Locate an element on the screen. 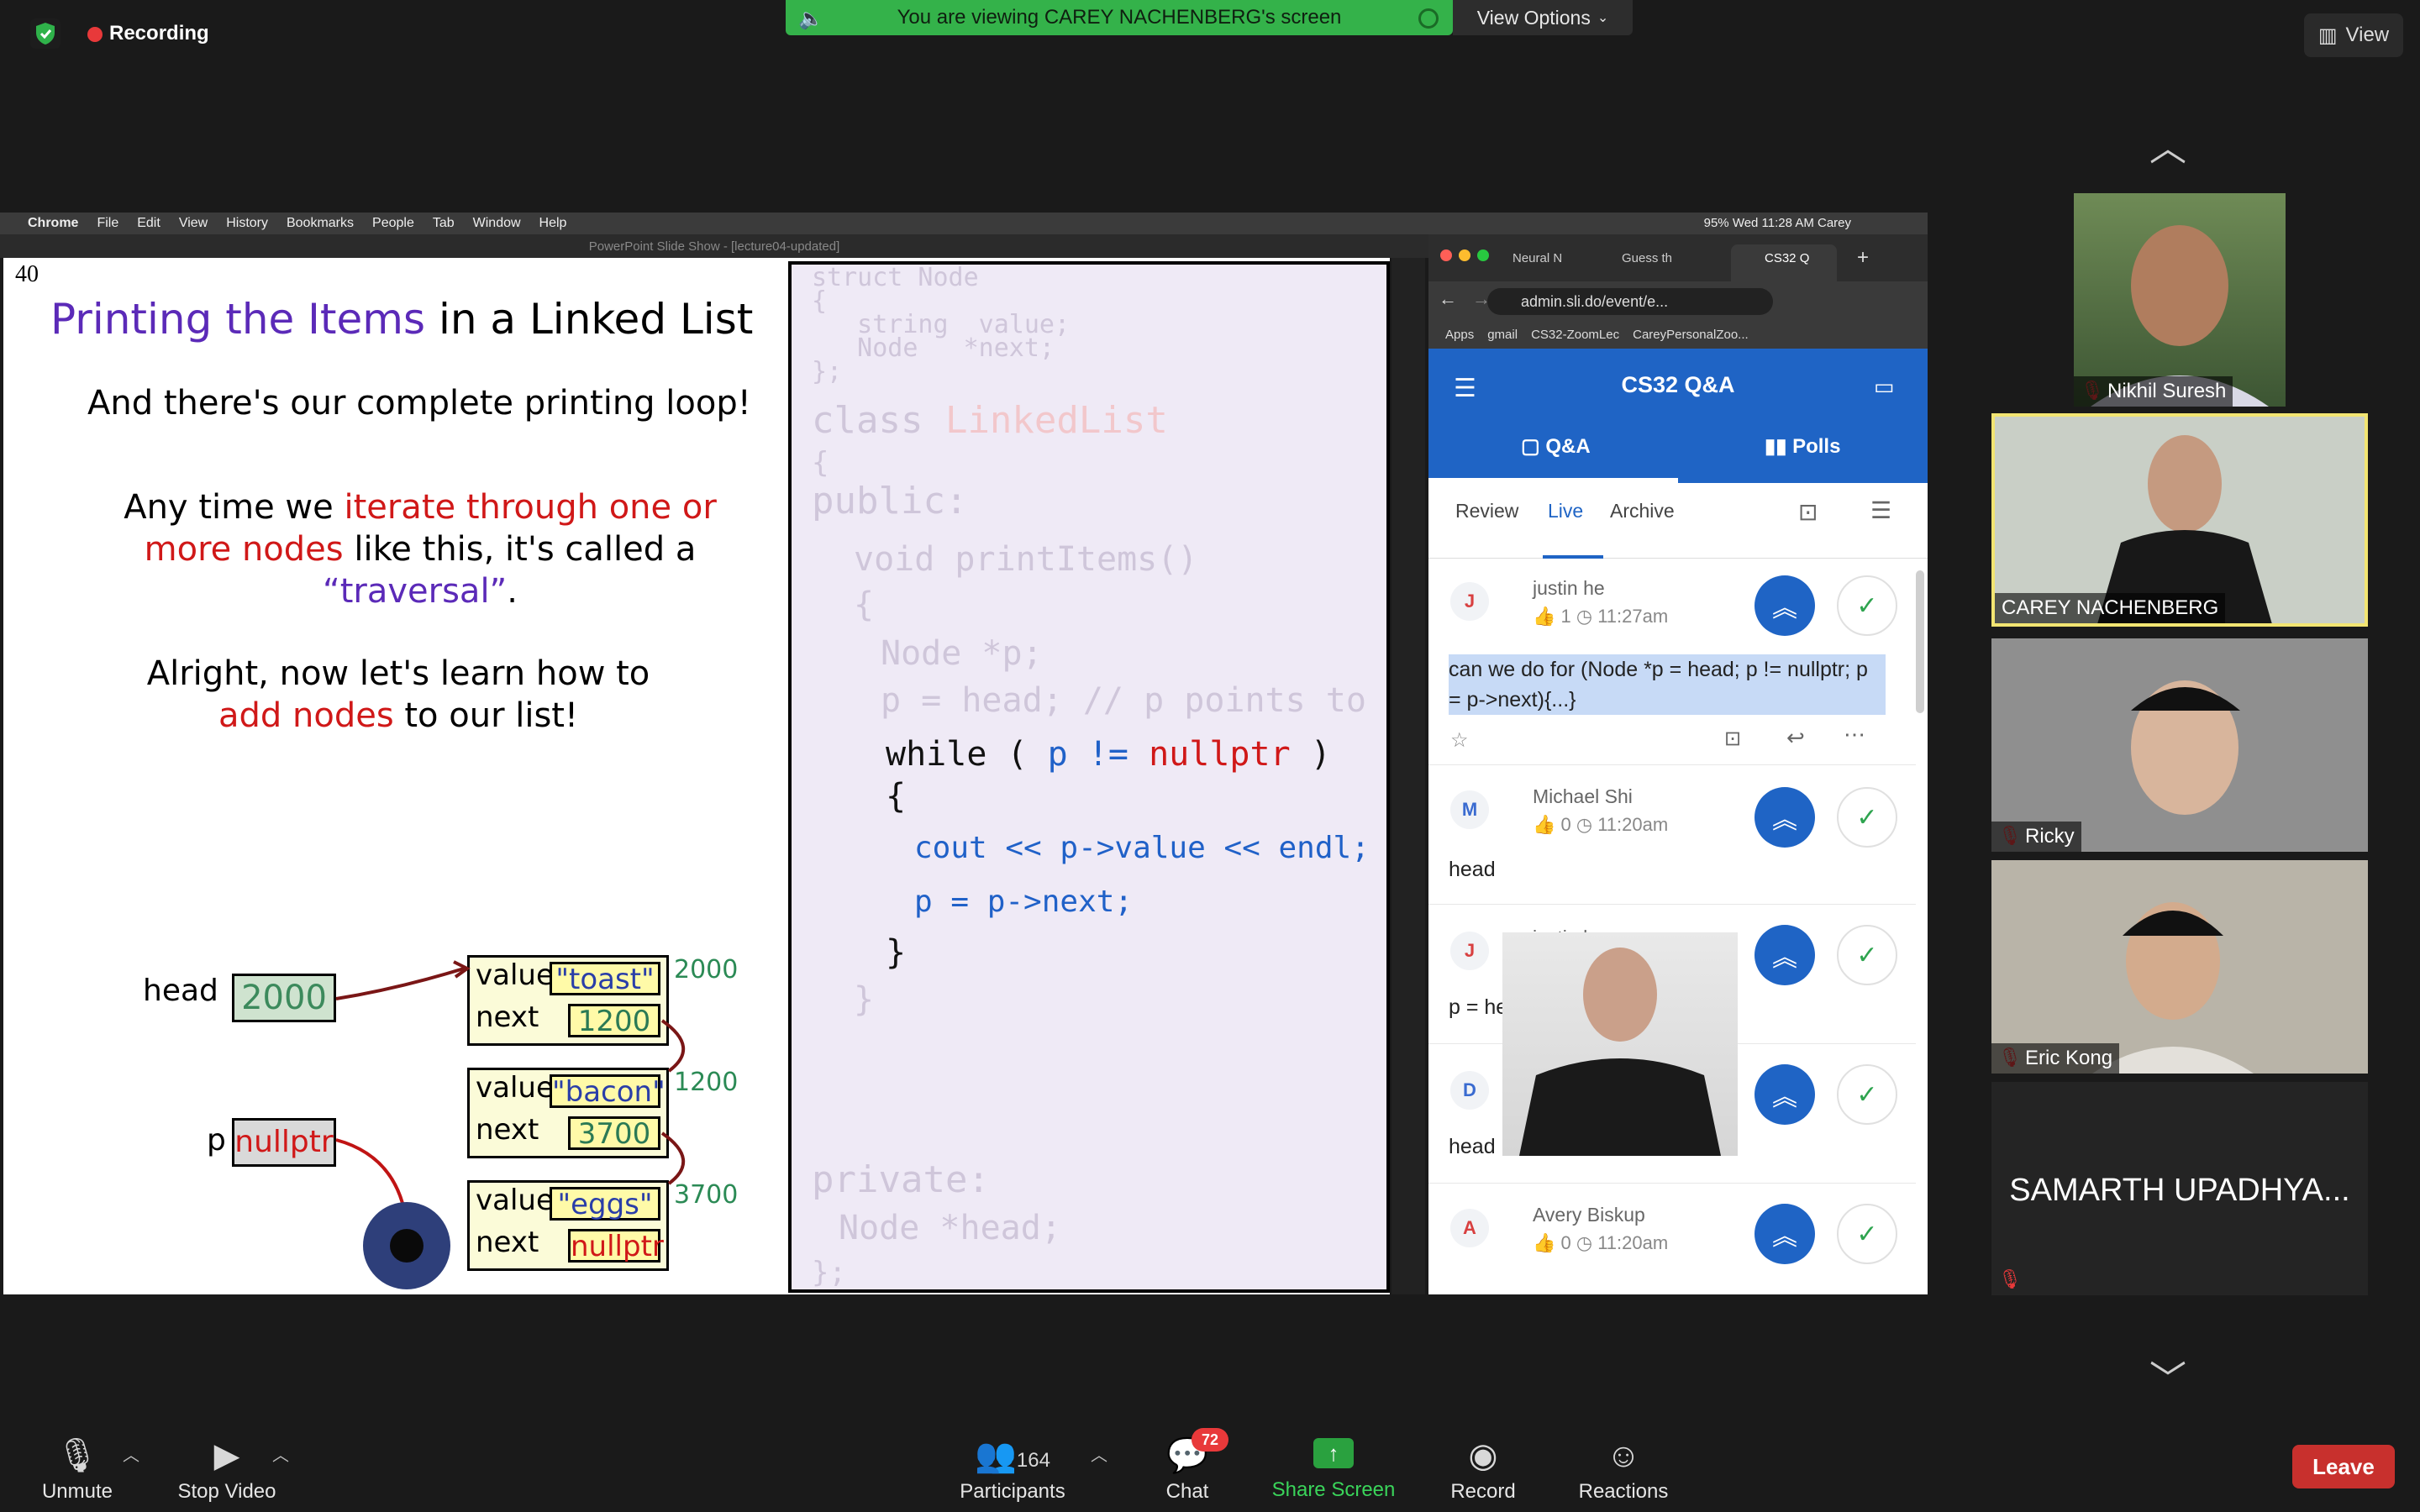 The height and width of the screenshot is (1512, 2420). share-screen-button: Share Screen is located at coordinates (1333, 1490).